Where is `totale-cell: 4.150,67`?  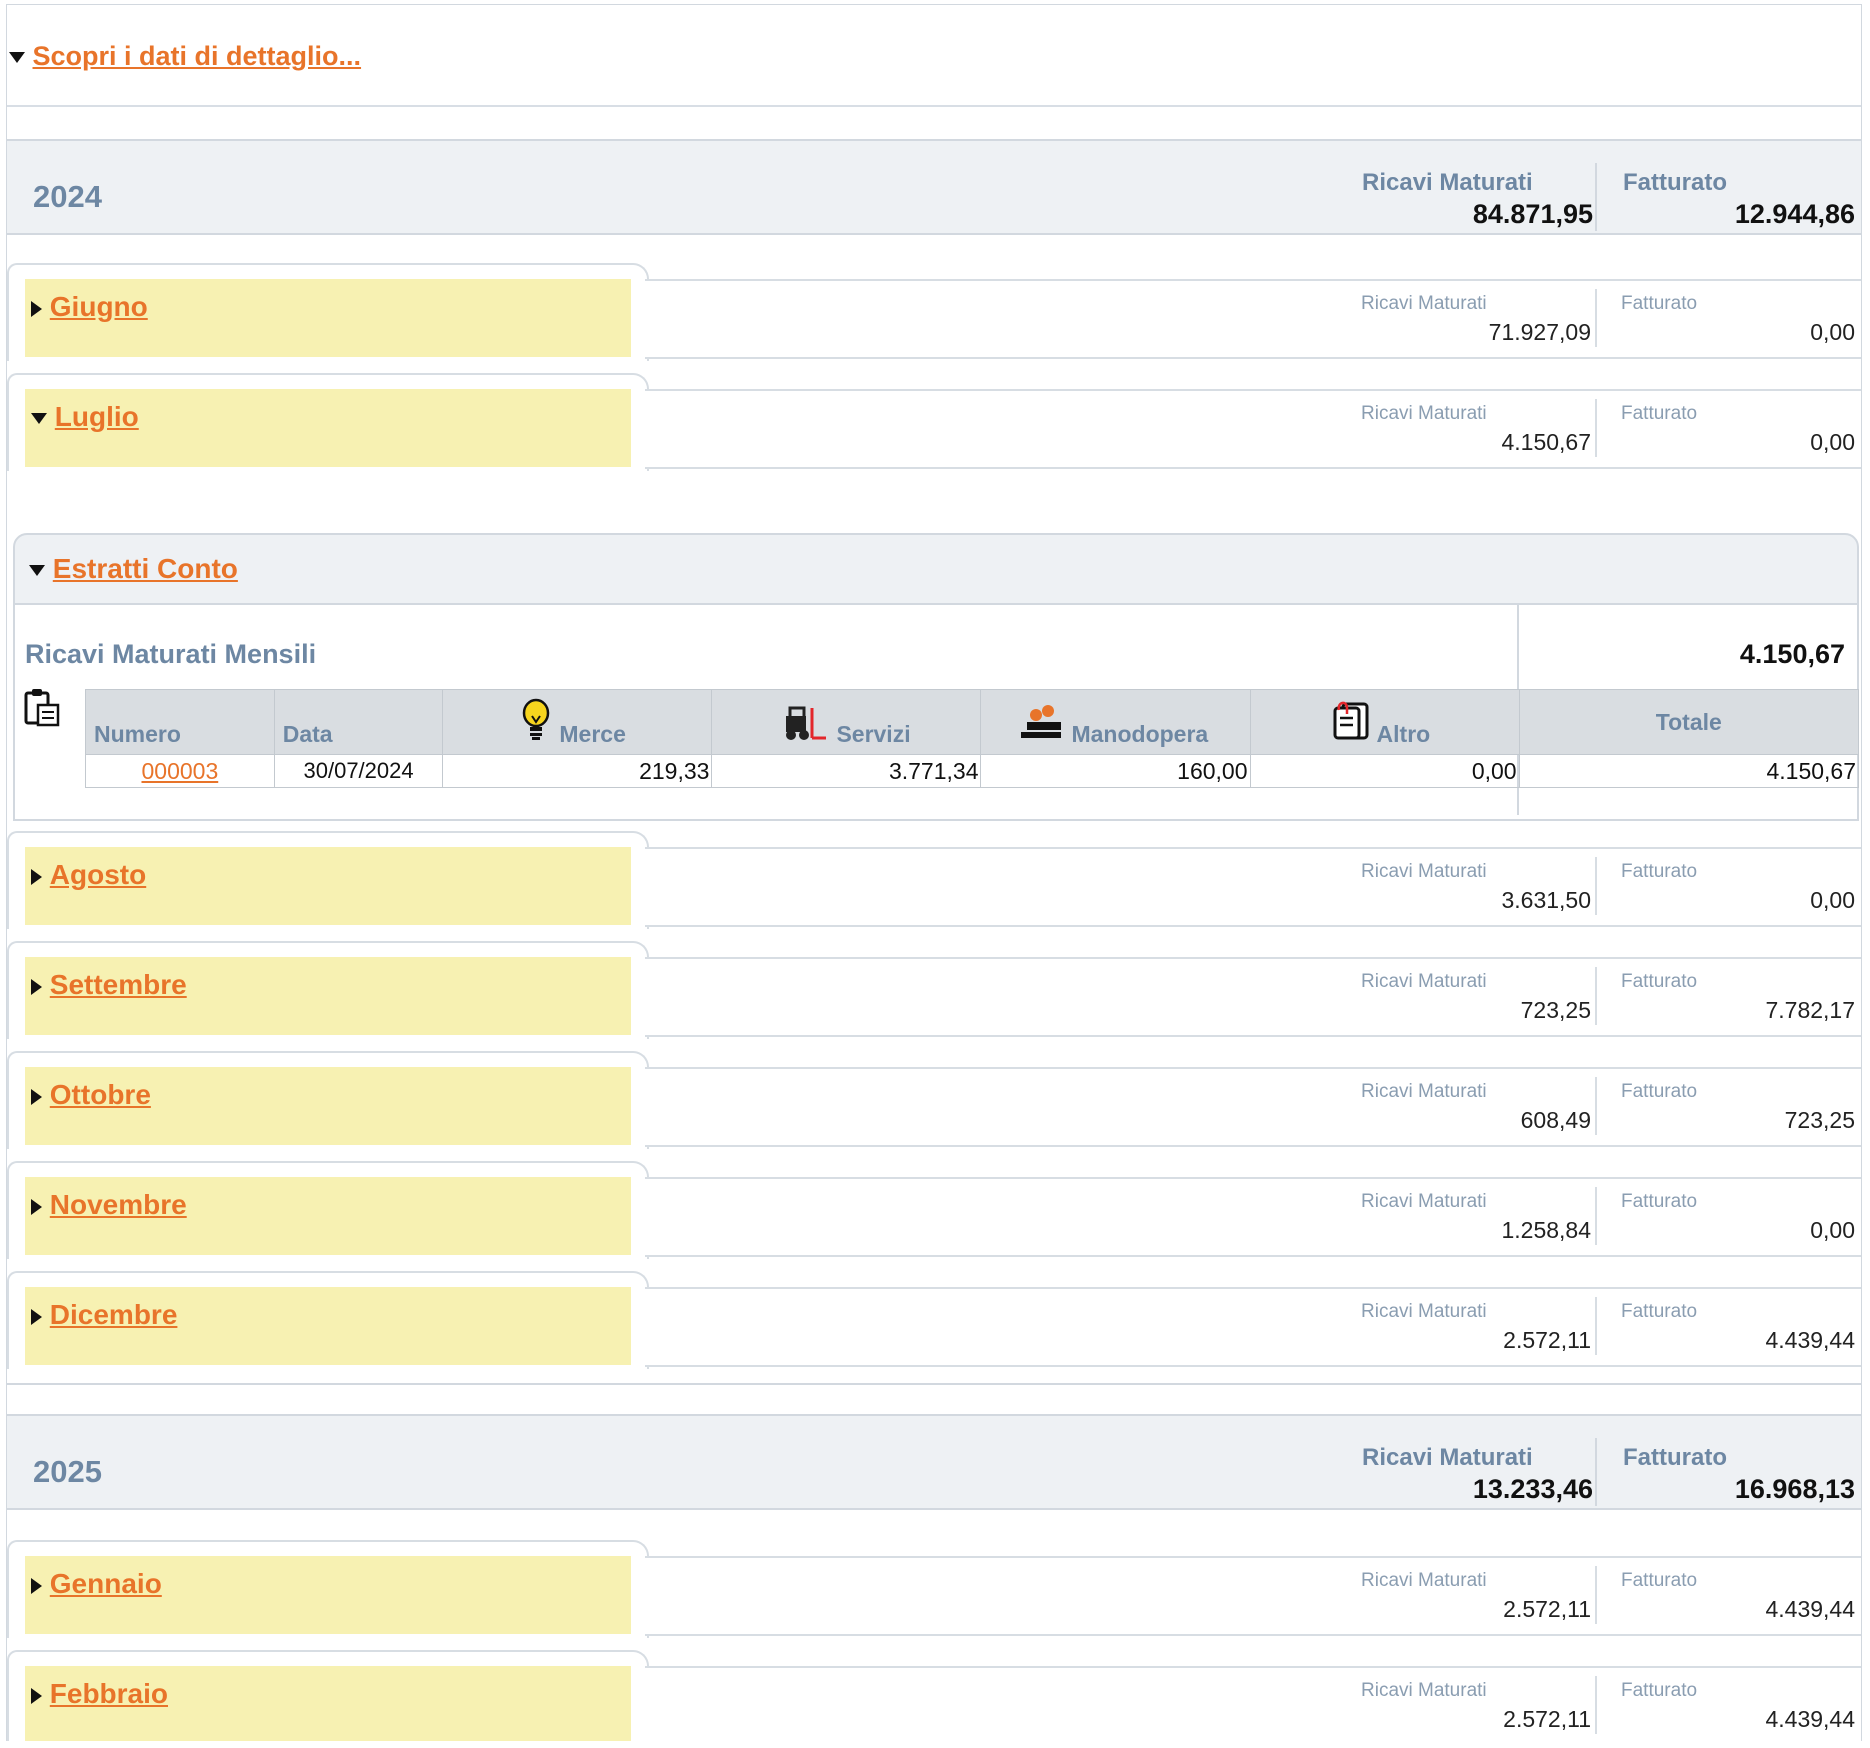 totale-cell: 4.150,67 is located at coordinates (1689, 771).